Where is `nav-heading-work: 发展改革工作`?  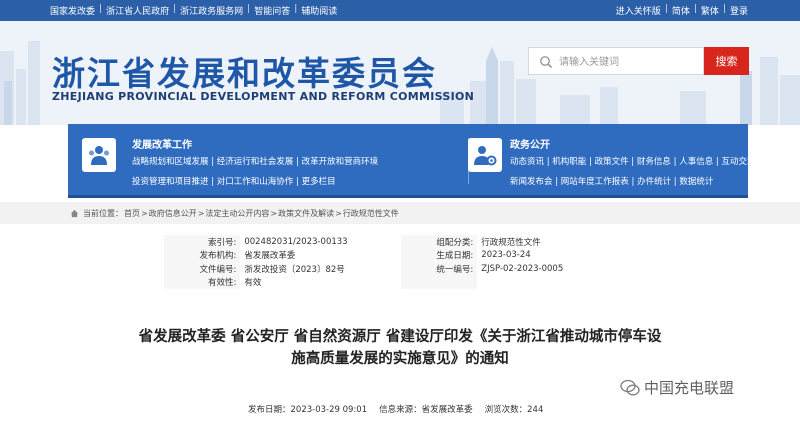 nav-heading-work: 发展改革工作 is located at coordinates (162, 145).